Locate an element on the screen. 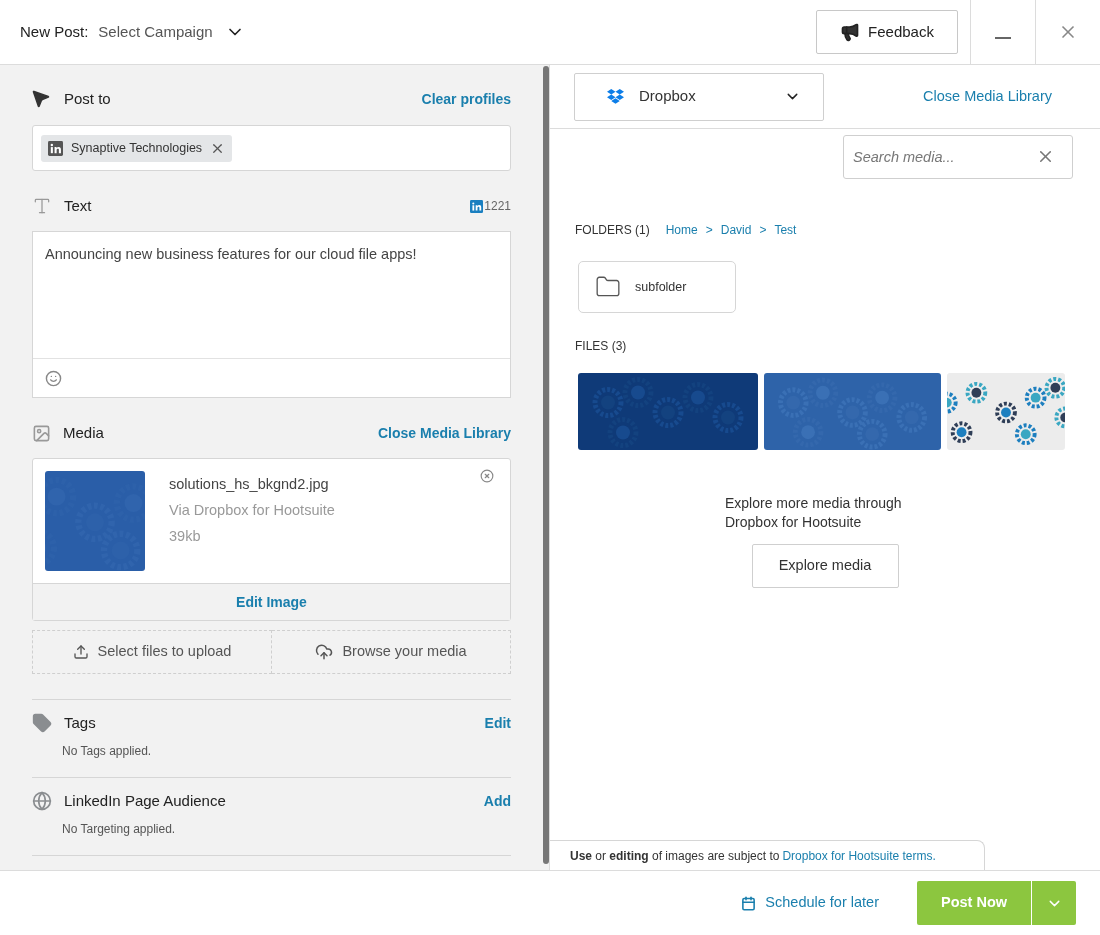 Image resolution: width=1100 pixels, height=935 pixels. campaign-dropdown: Select Campaign is located at coordinates (171, 32).